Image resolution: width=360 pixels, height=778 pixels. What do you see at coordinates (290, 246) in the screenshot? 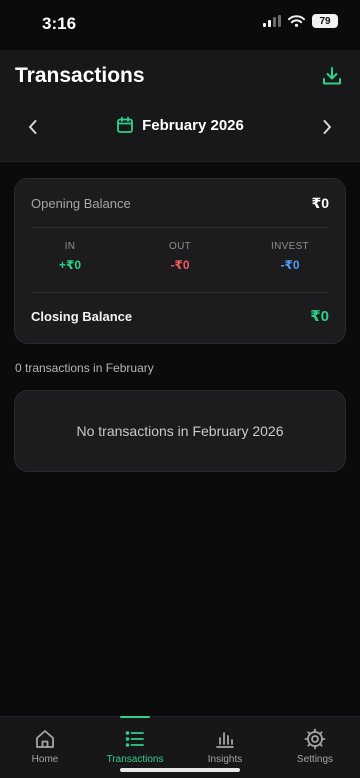
I see `invest-label: INVEST` at bounding box center [290, 246].